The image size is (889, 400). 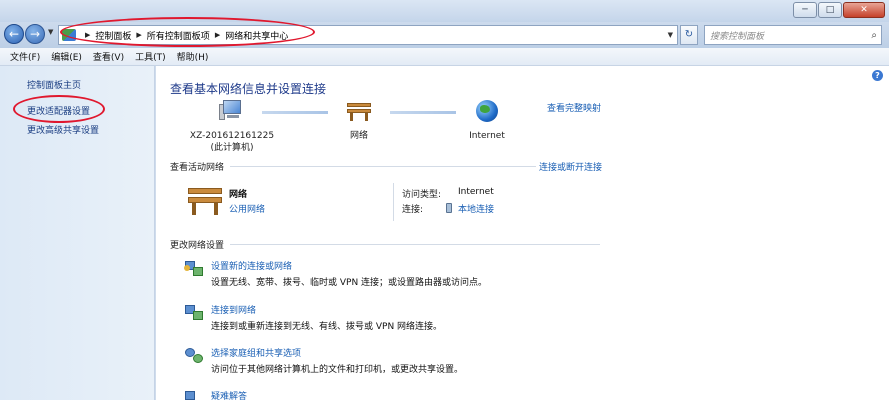 What do you see at coordinates (63, 129) in the screenshot?
I see `sidebar-item-advanced-sharing: 更改高级共享设置` at bounding box center [63, 129].